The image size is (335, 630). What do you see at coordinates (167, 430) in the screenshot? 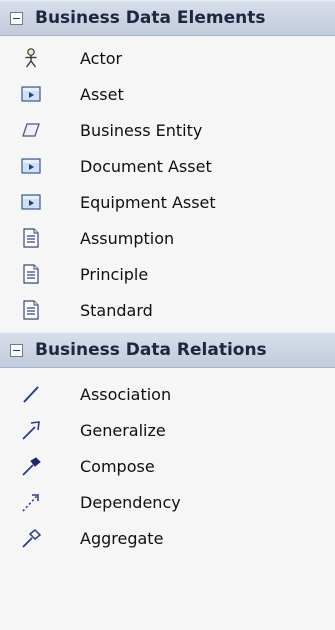
I see `toolbox-item-generalize: Generalize` at bounding box center [167, 430].